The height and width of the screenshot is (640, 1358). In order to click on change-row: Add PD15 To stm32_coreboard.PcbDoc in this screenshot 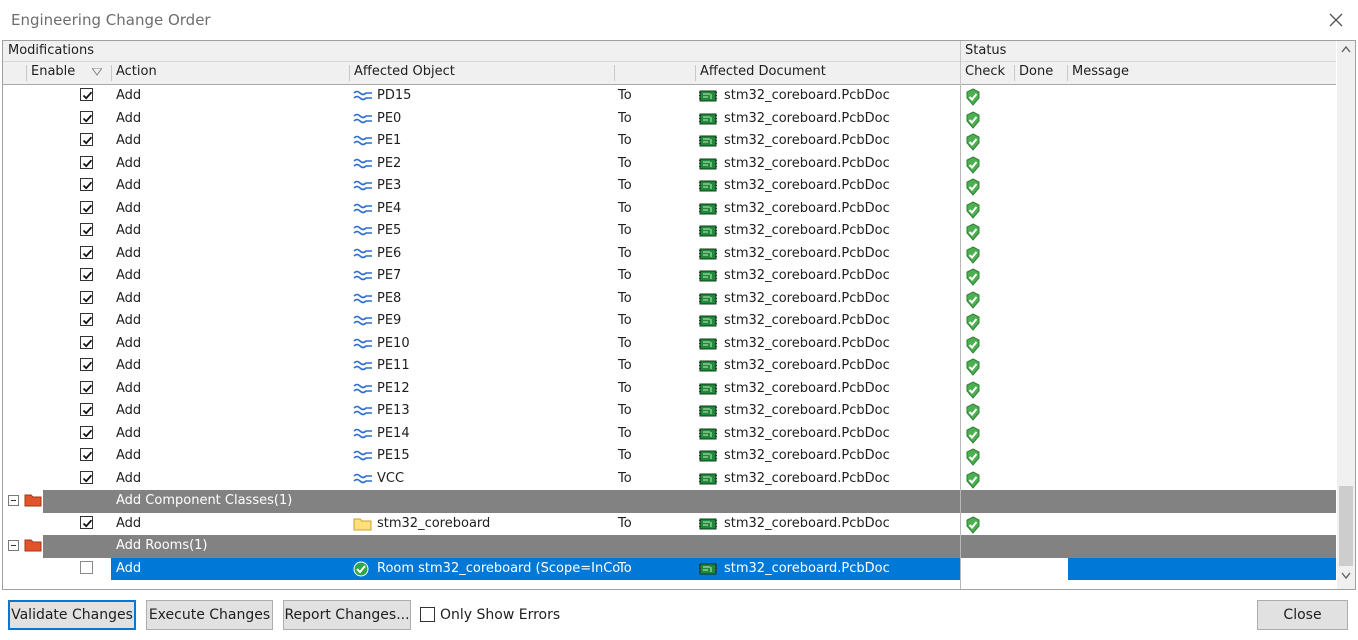, I will do `click(669, 96)`.